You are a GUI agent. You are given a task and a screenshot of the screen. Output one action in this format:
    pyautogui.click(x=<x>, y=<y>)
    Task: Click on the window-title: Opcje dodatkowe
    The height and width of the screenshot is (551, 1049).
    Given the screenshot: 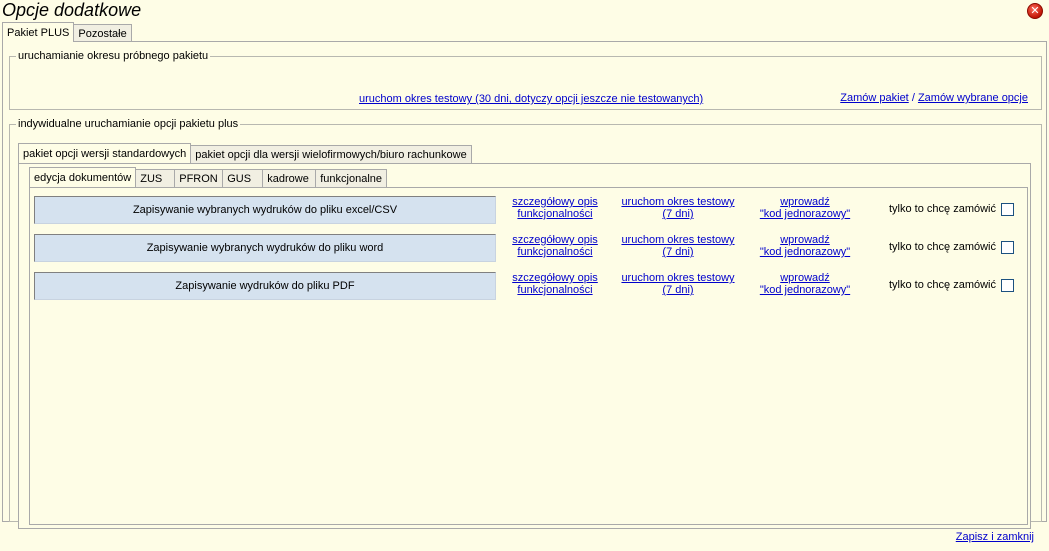 What is the action you would take?
    pyautogui.click(x=72, y=10)
    